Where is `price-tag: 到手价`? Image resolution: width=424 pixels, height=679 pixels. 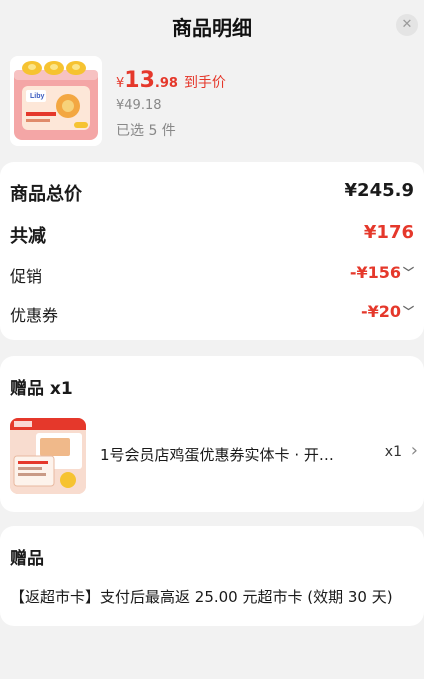
price-tag: 到手价 is located at coordinates (204, 83).